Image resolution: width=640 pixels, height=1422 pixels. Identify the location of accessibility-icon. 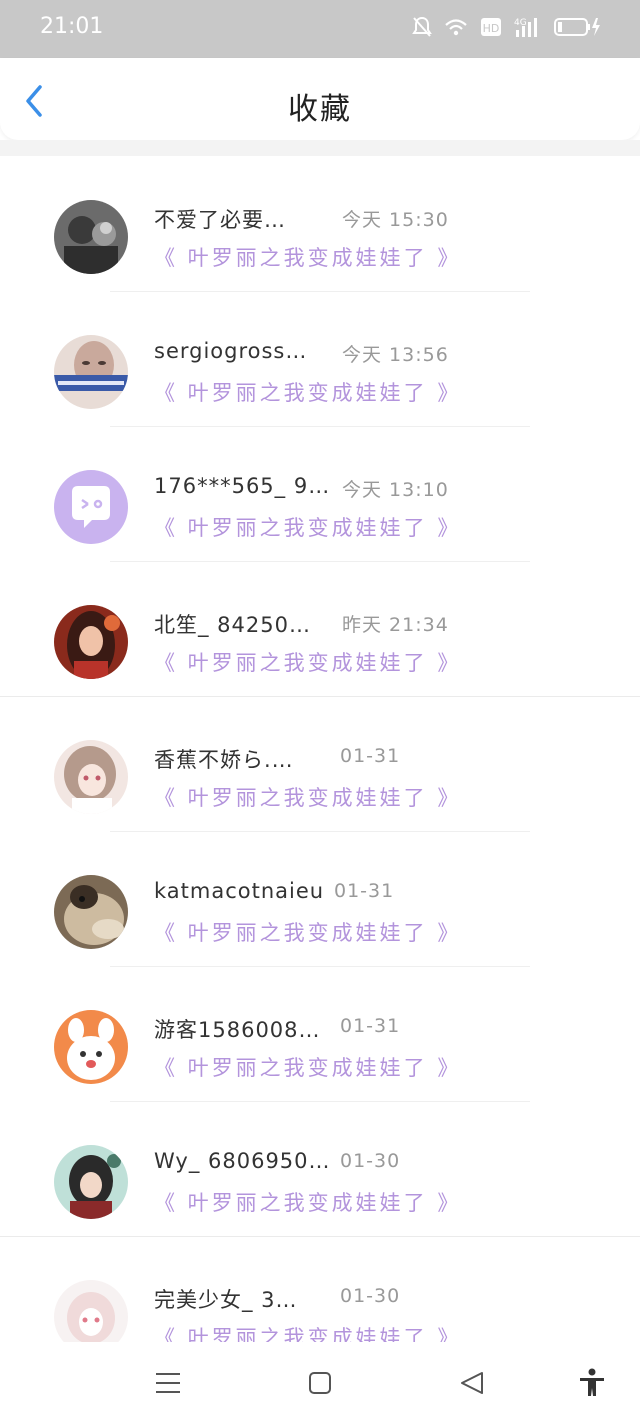
(592, 1382).